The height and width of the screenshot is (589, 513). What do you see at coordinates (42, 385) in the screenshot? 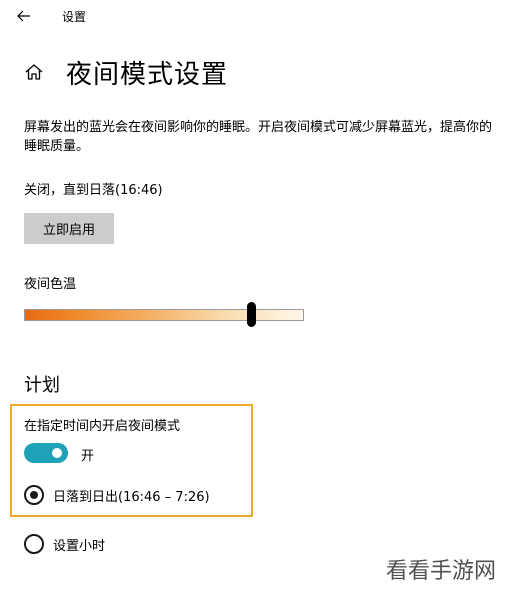
I see `schedule-section-title: 计划` at bounding box center [42, 385].